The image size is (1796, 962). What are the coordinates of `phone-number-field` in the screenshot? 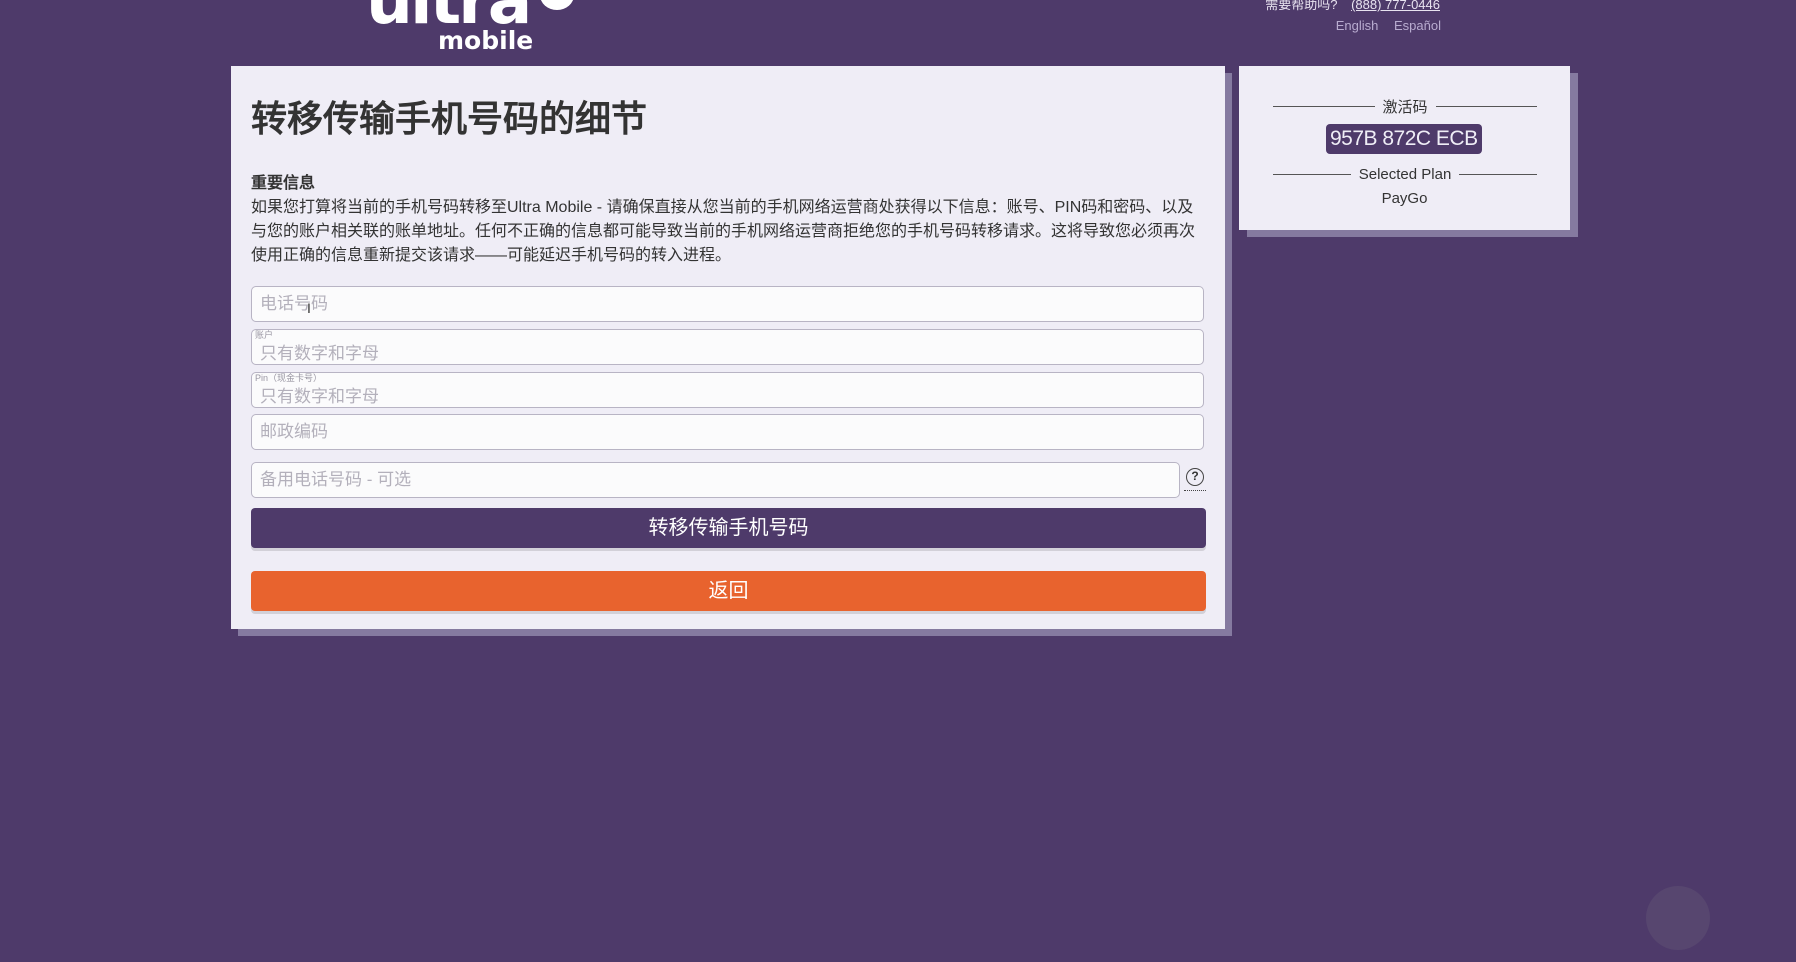 It's located at (727, 304).